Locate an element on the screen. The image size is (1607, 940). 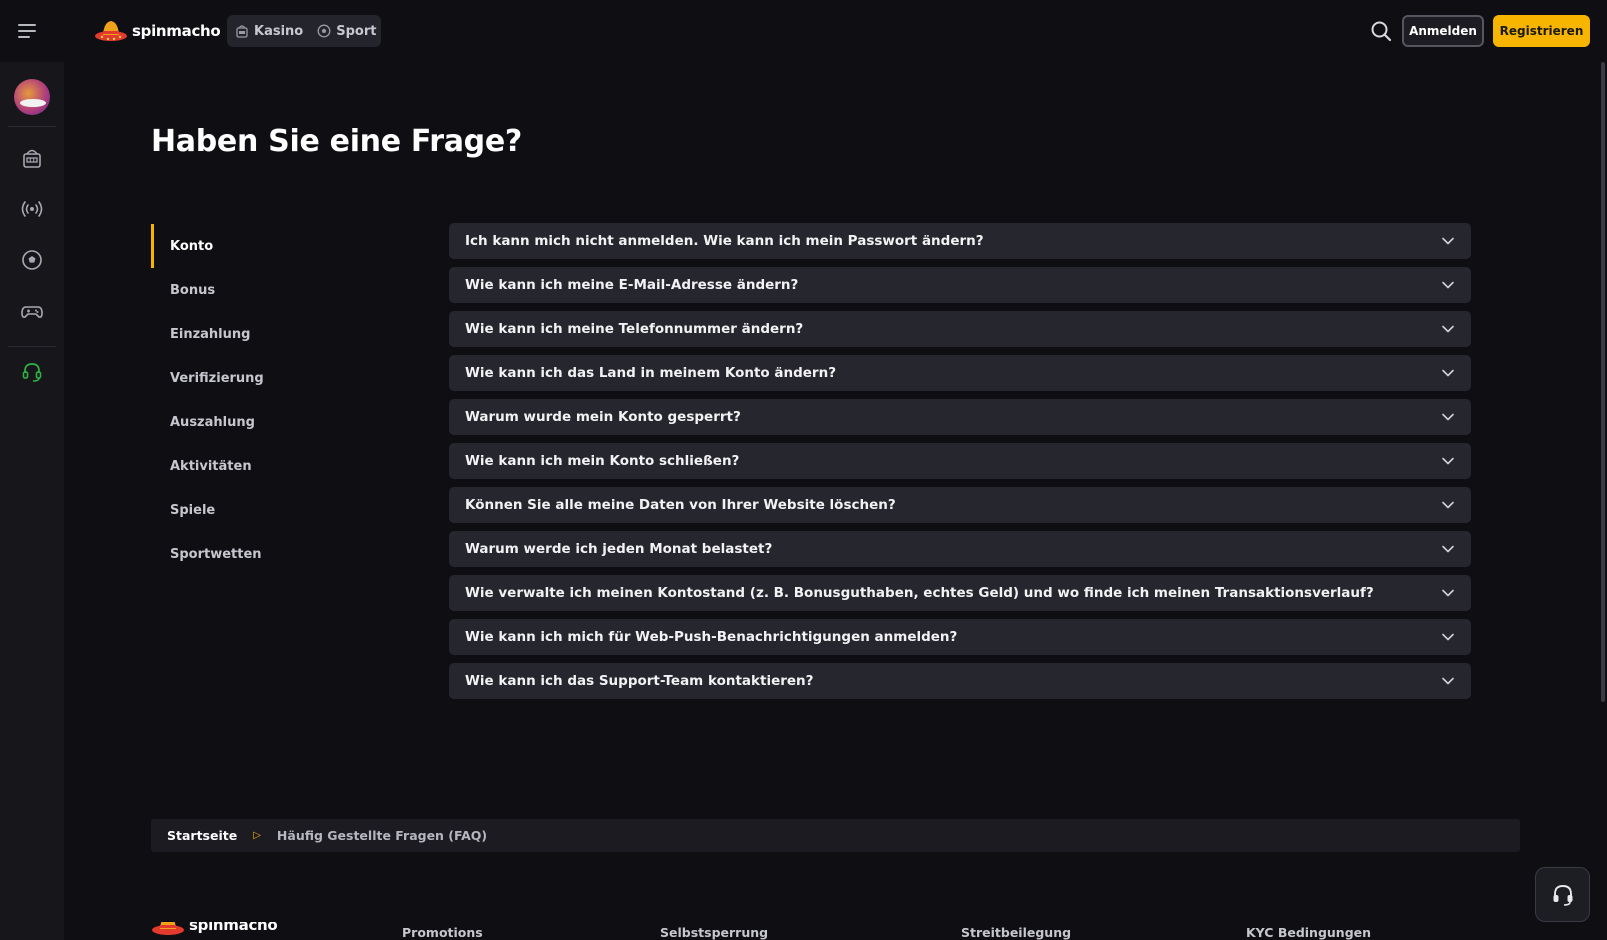
category-sportwetten: Sportwetten is located at coordinates (276, 554).